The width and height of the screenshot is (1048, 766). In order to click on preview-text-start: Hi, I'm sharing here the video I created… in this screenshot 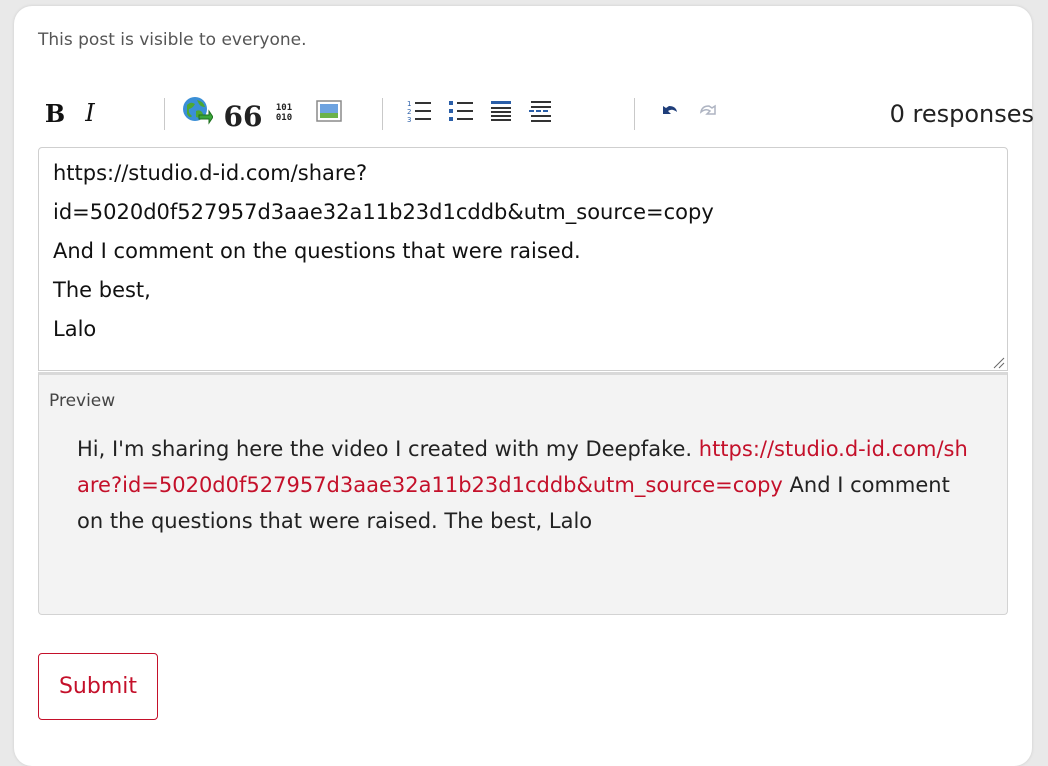, I will do `click(388, 449)`.